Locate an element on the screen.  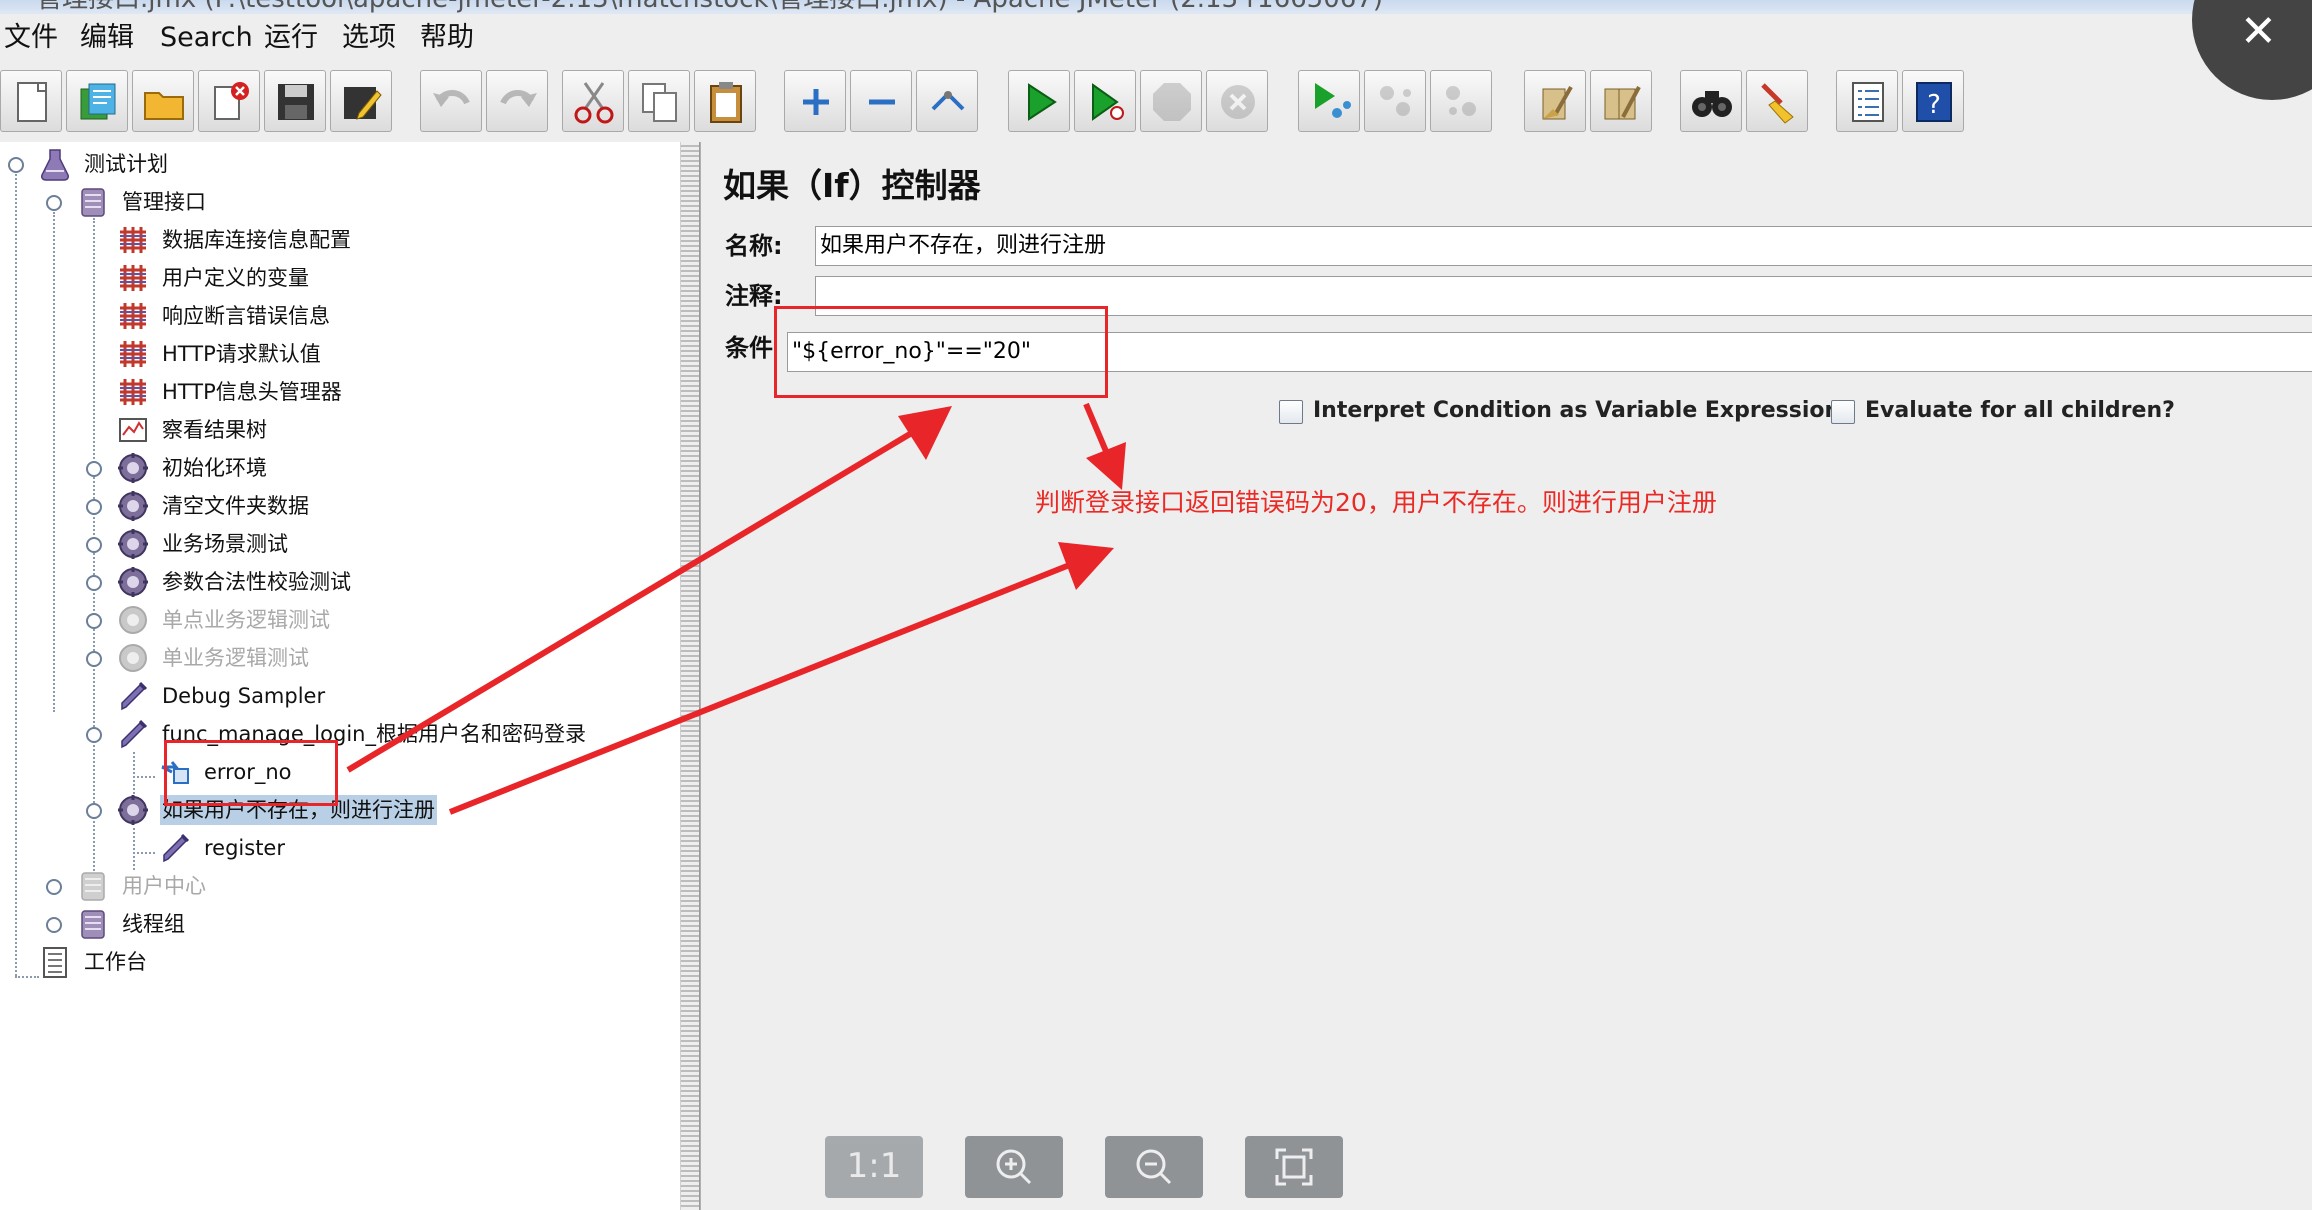
tree-node-test-plan: 测试计划 is located at coordinates (104, 164).